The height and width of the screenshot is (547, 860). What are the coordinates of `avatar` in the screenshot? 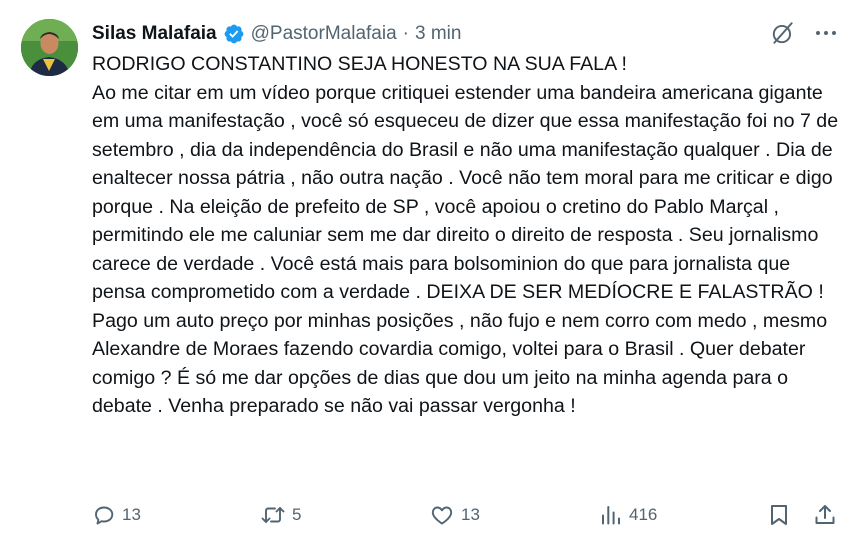 It's located at (49, 47).